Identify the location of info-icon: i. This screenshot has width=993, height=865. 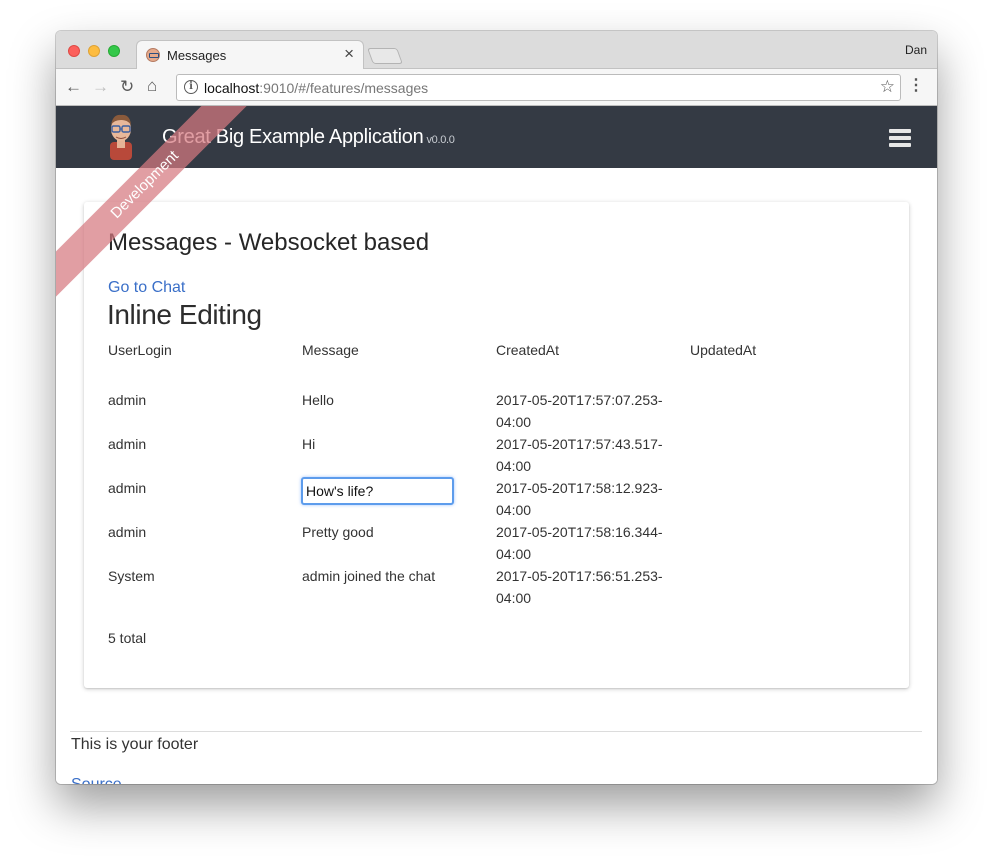
(191, 87).